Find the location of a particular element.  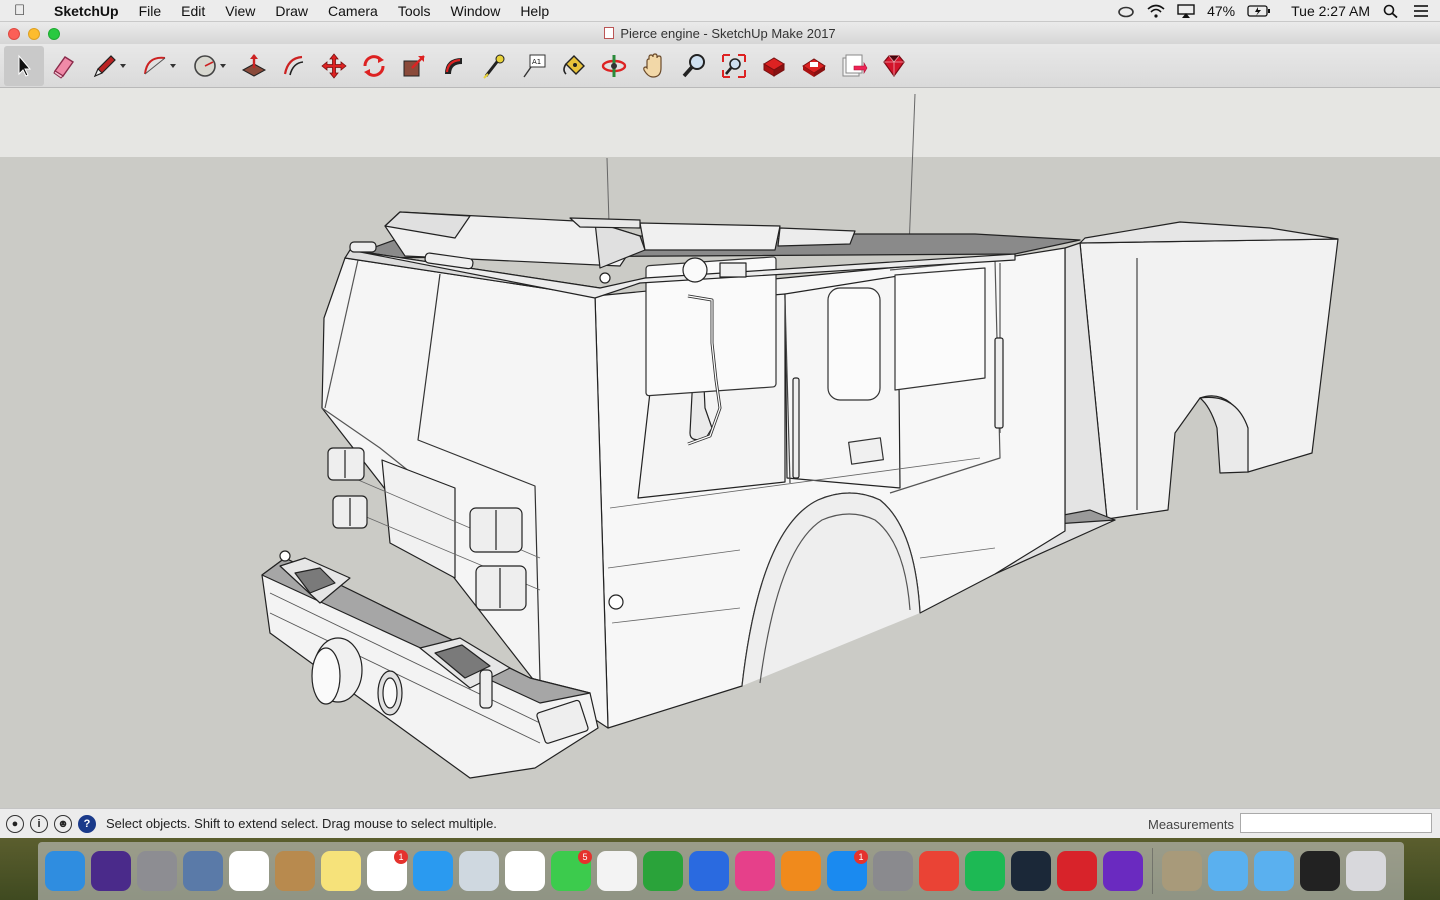

battery-charging-icon is located at coordinates (1259, 11).